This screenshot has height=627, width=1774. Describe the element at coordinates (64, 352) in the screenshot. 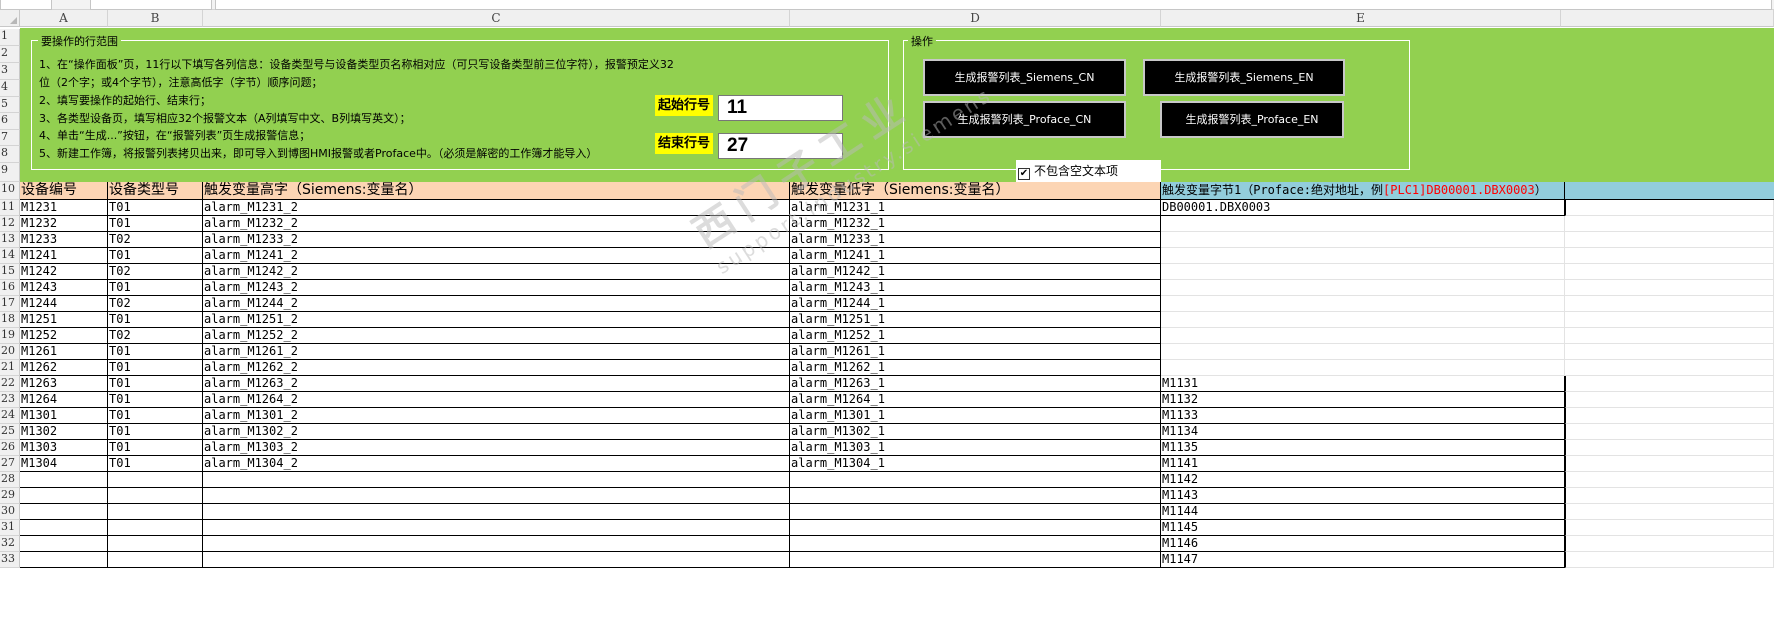

I see `device-id-cell: M1261` at that location.